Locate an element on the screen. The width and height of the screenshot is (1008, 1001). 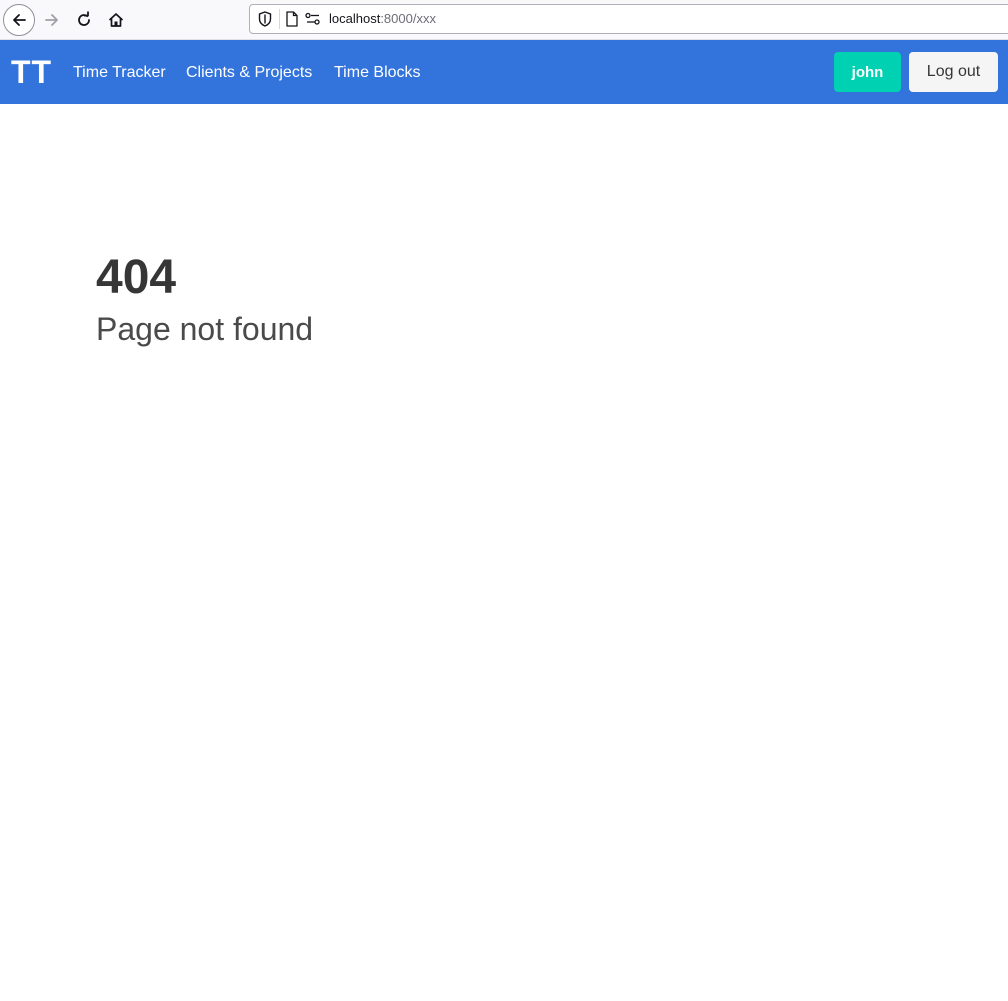
user-button: john is located at coordinates (867, 72).